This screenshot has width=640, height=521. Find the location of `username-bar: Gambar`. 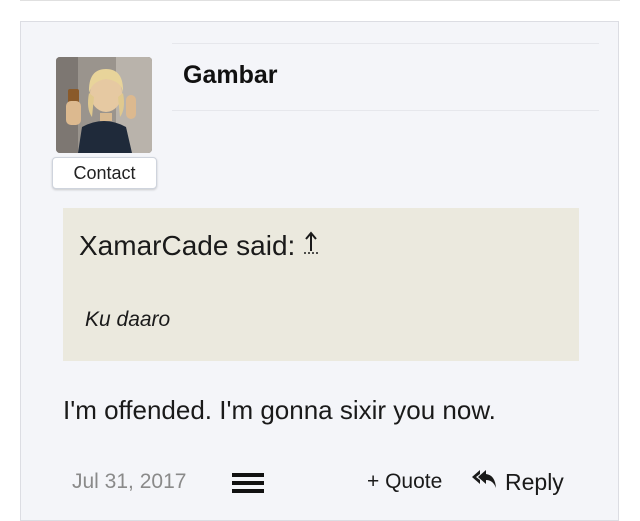

username-bar: Gambar is located at coordinates (385, 77).